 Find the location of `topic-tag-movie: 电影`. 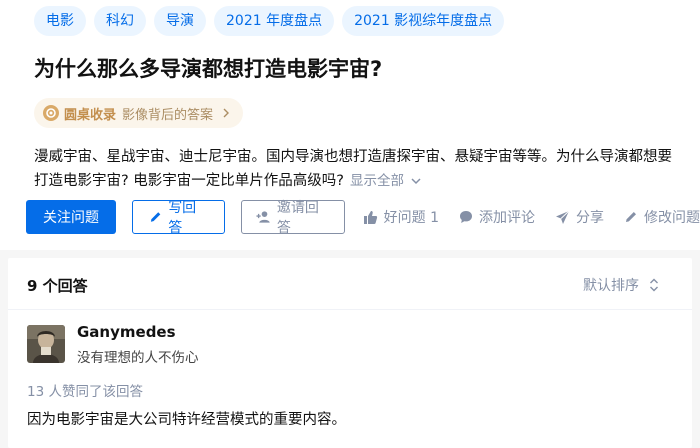

topic-tag-movie: 电影 is located at coordinates (60, 21).